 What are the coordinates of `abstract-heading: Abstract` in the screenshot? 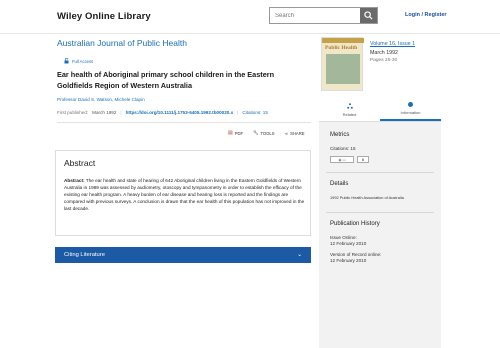 It's located at (80, 163).